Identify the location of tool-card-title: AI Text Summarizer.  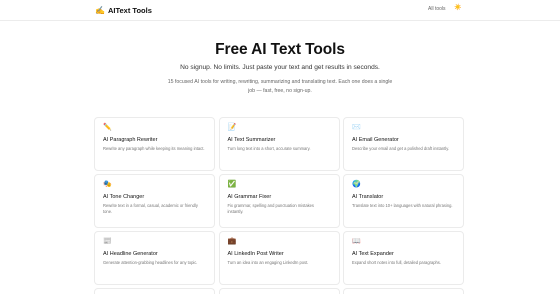
(251, 140).